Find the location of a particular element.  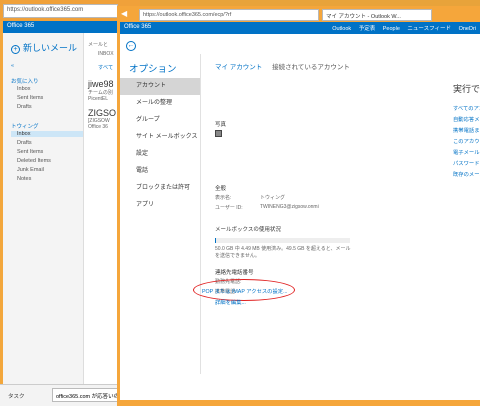

shortcut-link: 電子メールを転 is located at coordinates (466, 152).